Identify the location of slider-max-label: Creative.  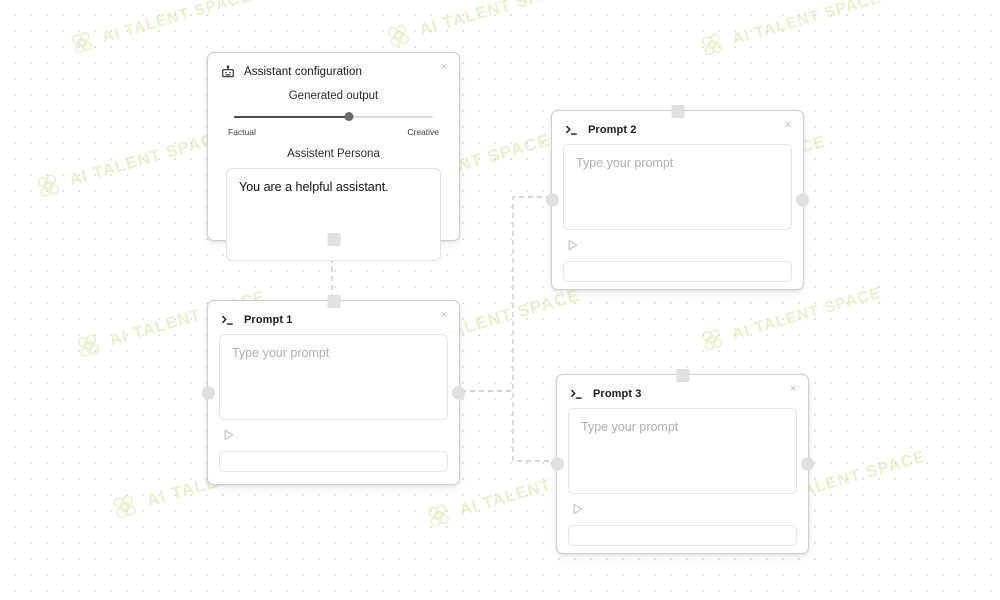
(423, 132).